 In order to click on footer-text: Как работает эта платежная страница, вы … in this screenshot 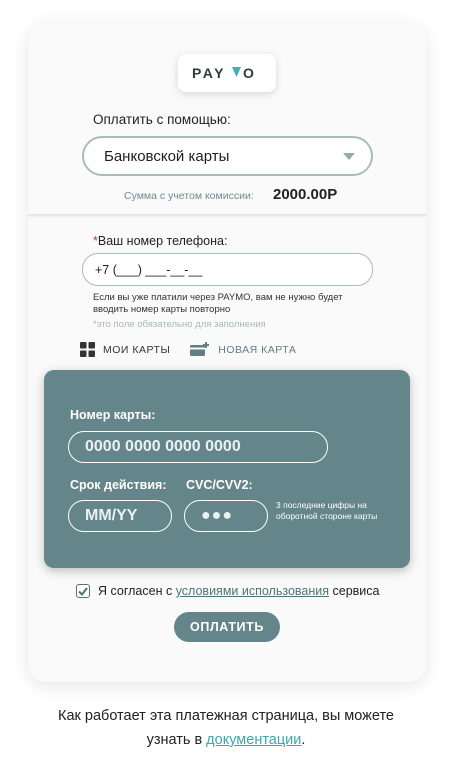, I will do `click(226, 728)`.